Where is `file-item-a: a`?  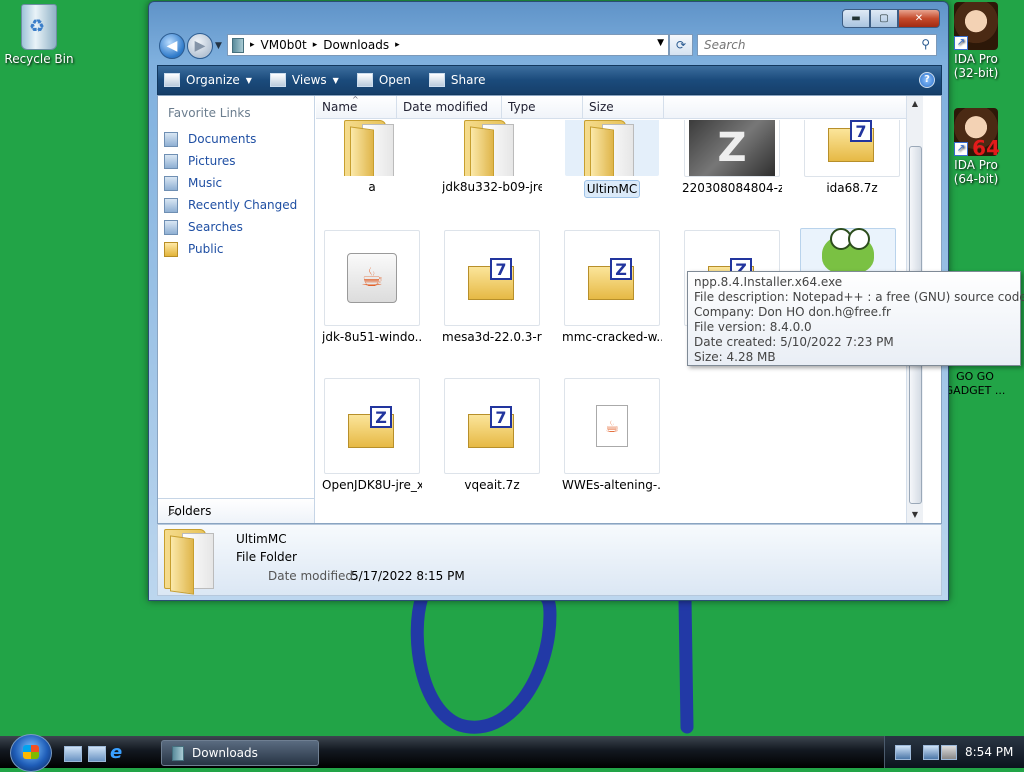
file-item-a: a is located at coordinates (372, 157).